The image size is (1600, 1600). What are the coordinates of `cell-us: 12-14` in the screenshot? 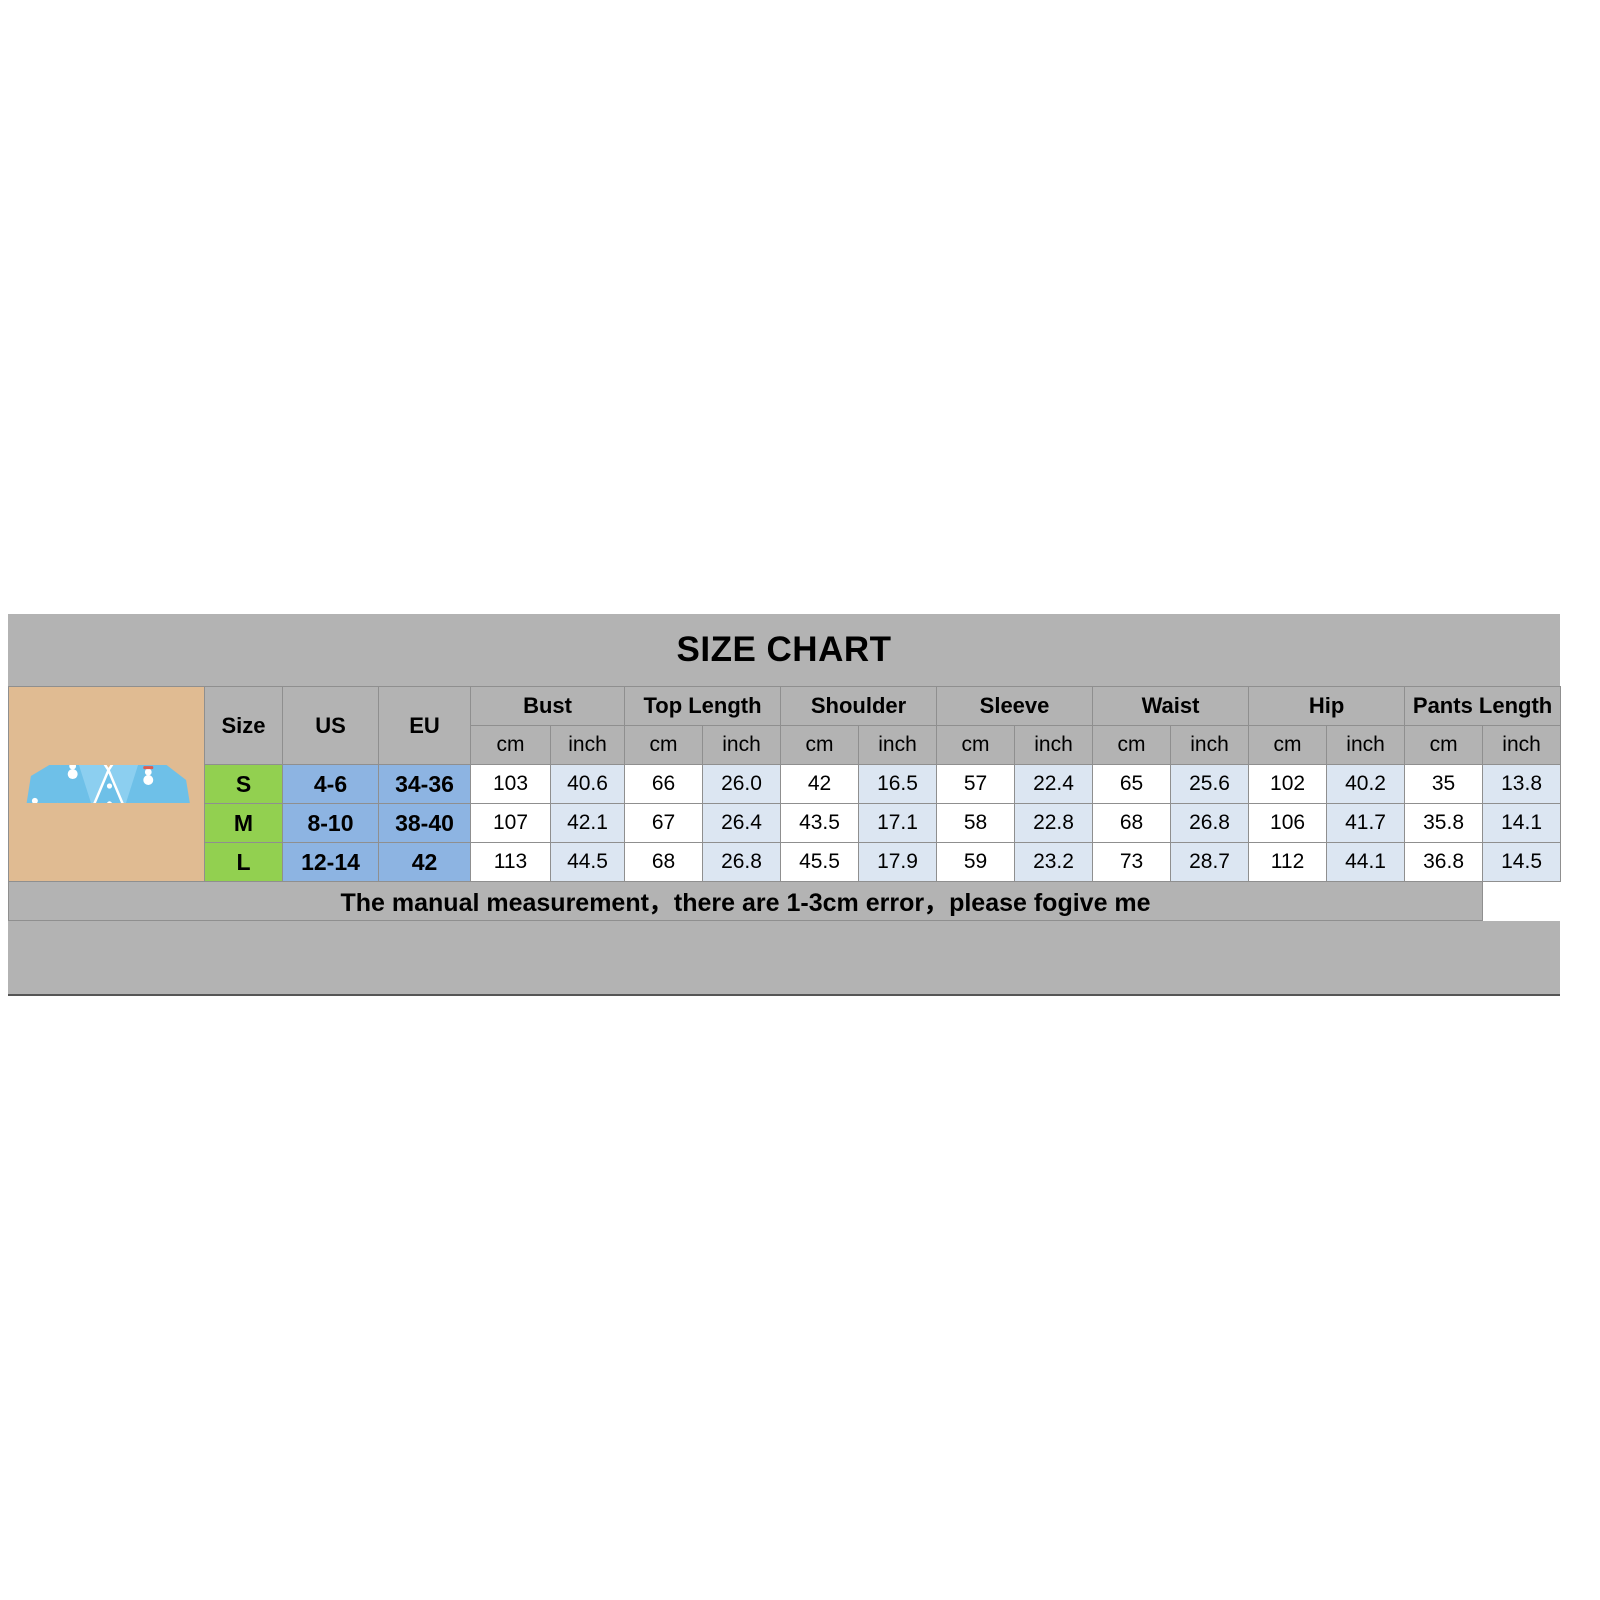 It's located at (330, 862).